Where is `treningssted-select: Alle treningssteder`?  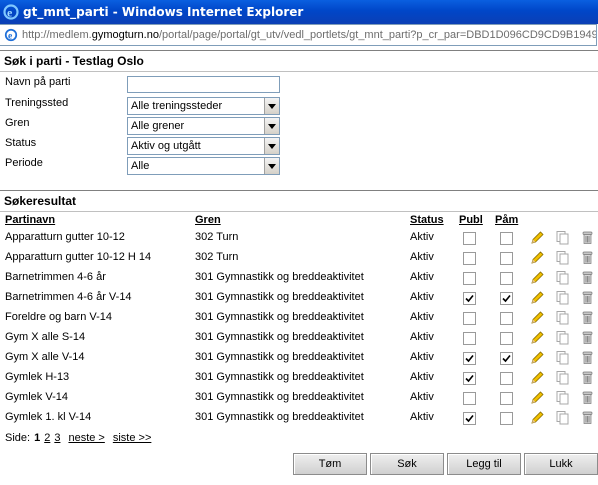
treningssted-select: Alle treningssteder is located at coordinates (203, 106).